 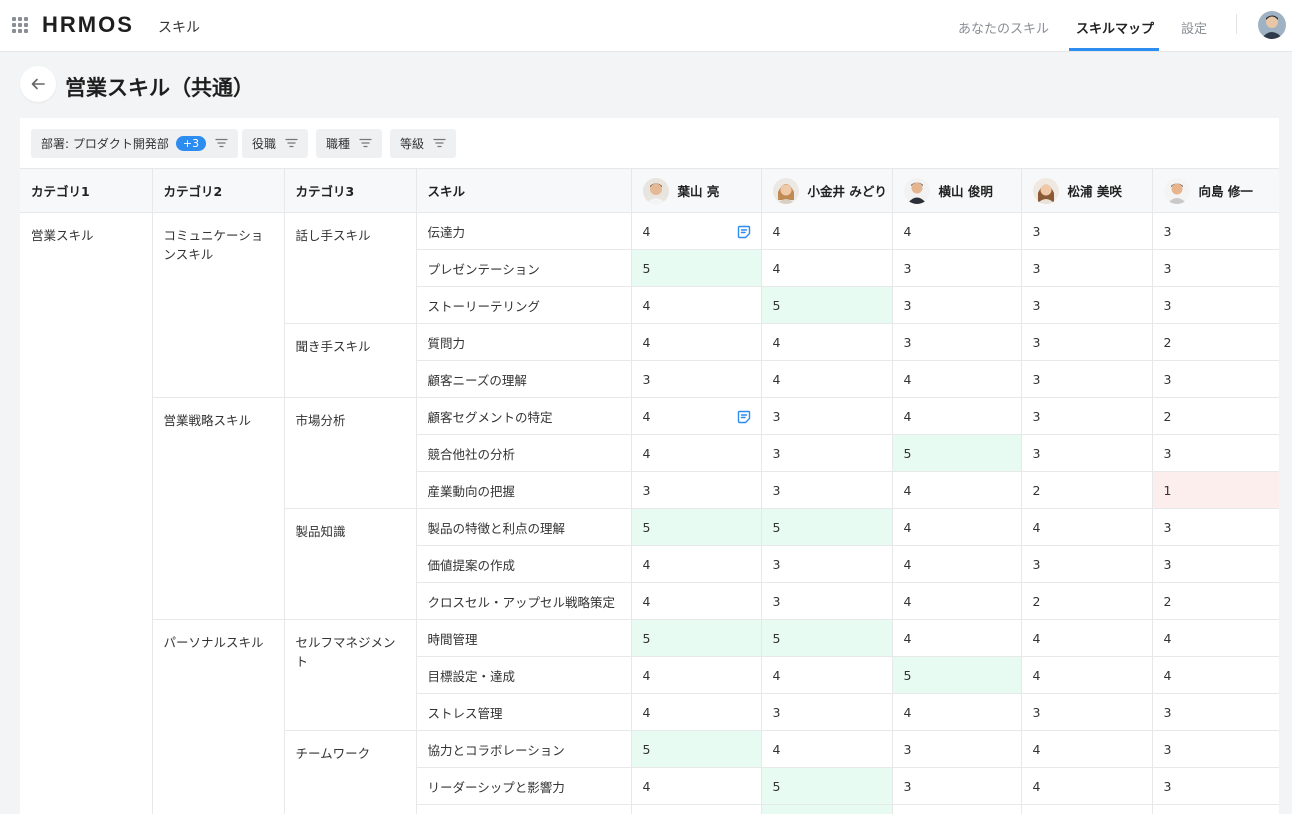 What do you see at coordinates (744, 418) in the screenshot?
I see `memo-icon` at bounding box center [744, 418].